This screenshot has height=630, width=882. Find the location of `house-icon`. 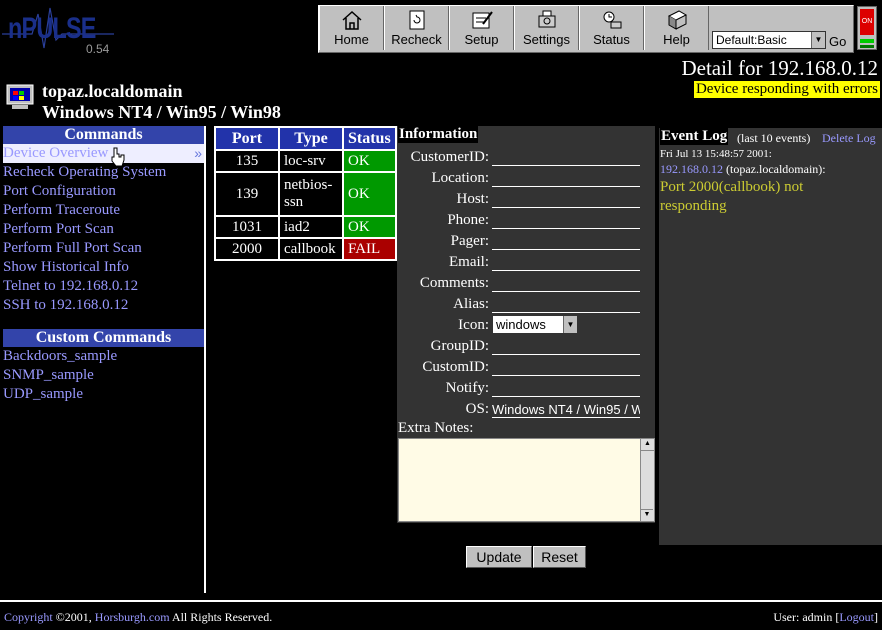

house-icon is located at coordinates (351, 20).